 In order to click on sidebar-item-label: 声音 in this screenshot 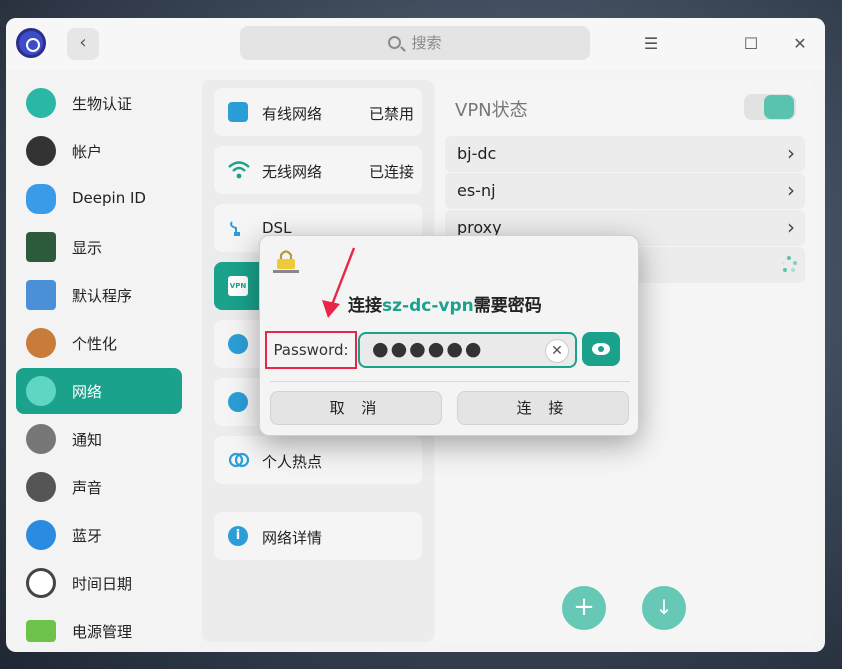, I will do `click(87, 488)`.